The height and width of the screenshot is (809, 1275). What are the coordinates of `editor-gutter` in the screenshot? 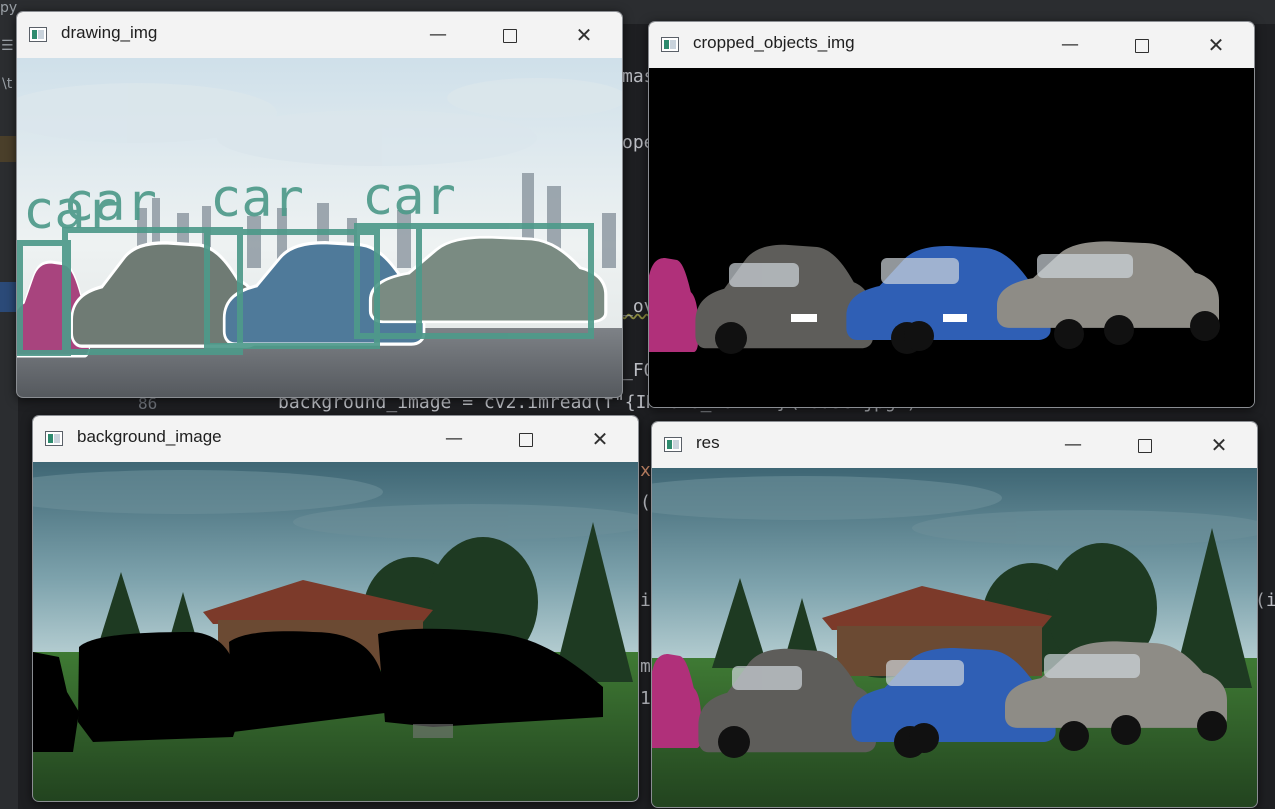 It's located at (165, 405).